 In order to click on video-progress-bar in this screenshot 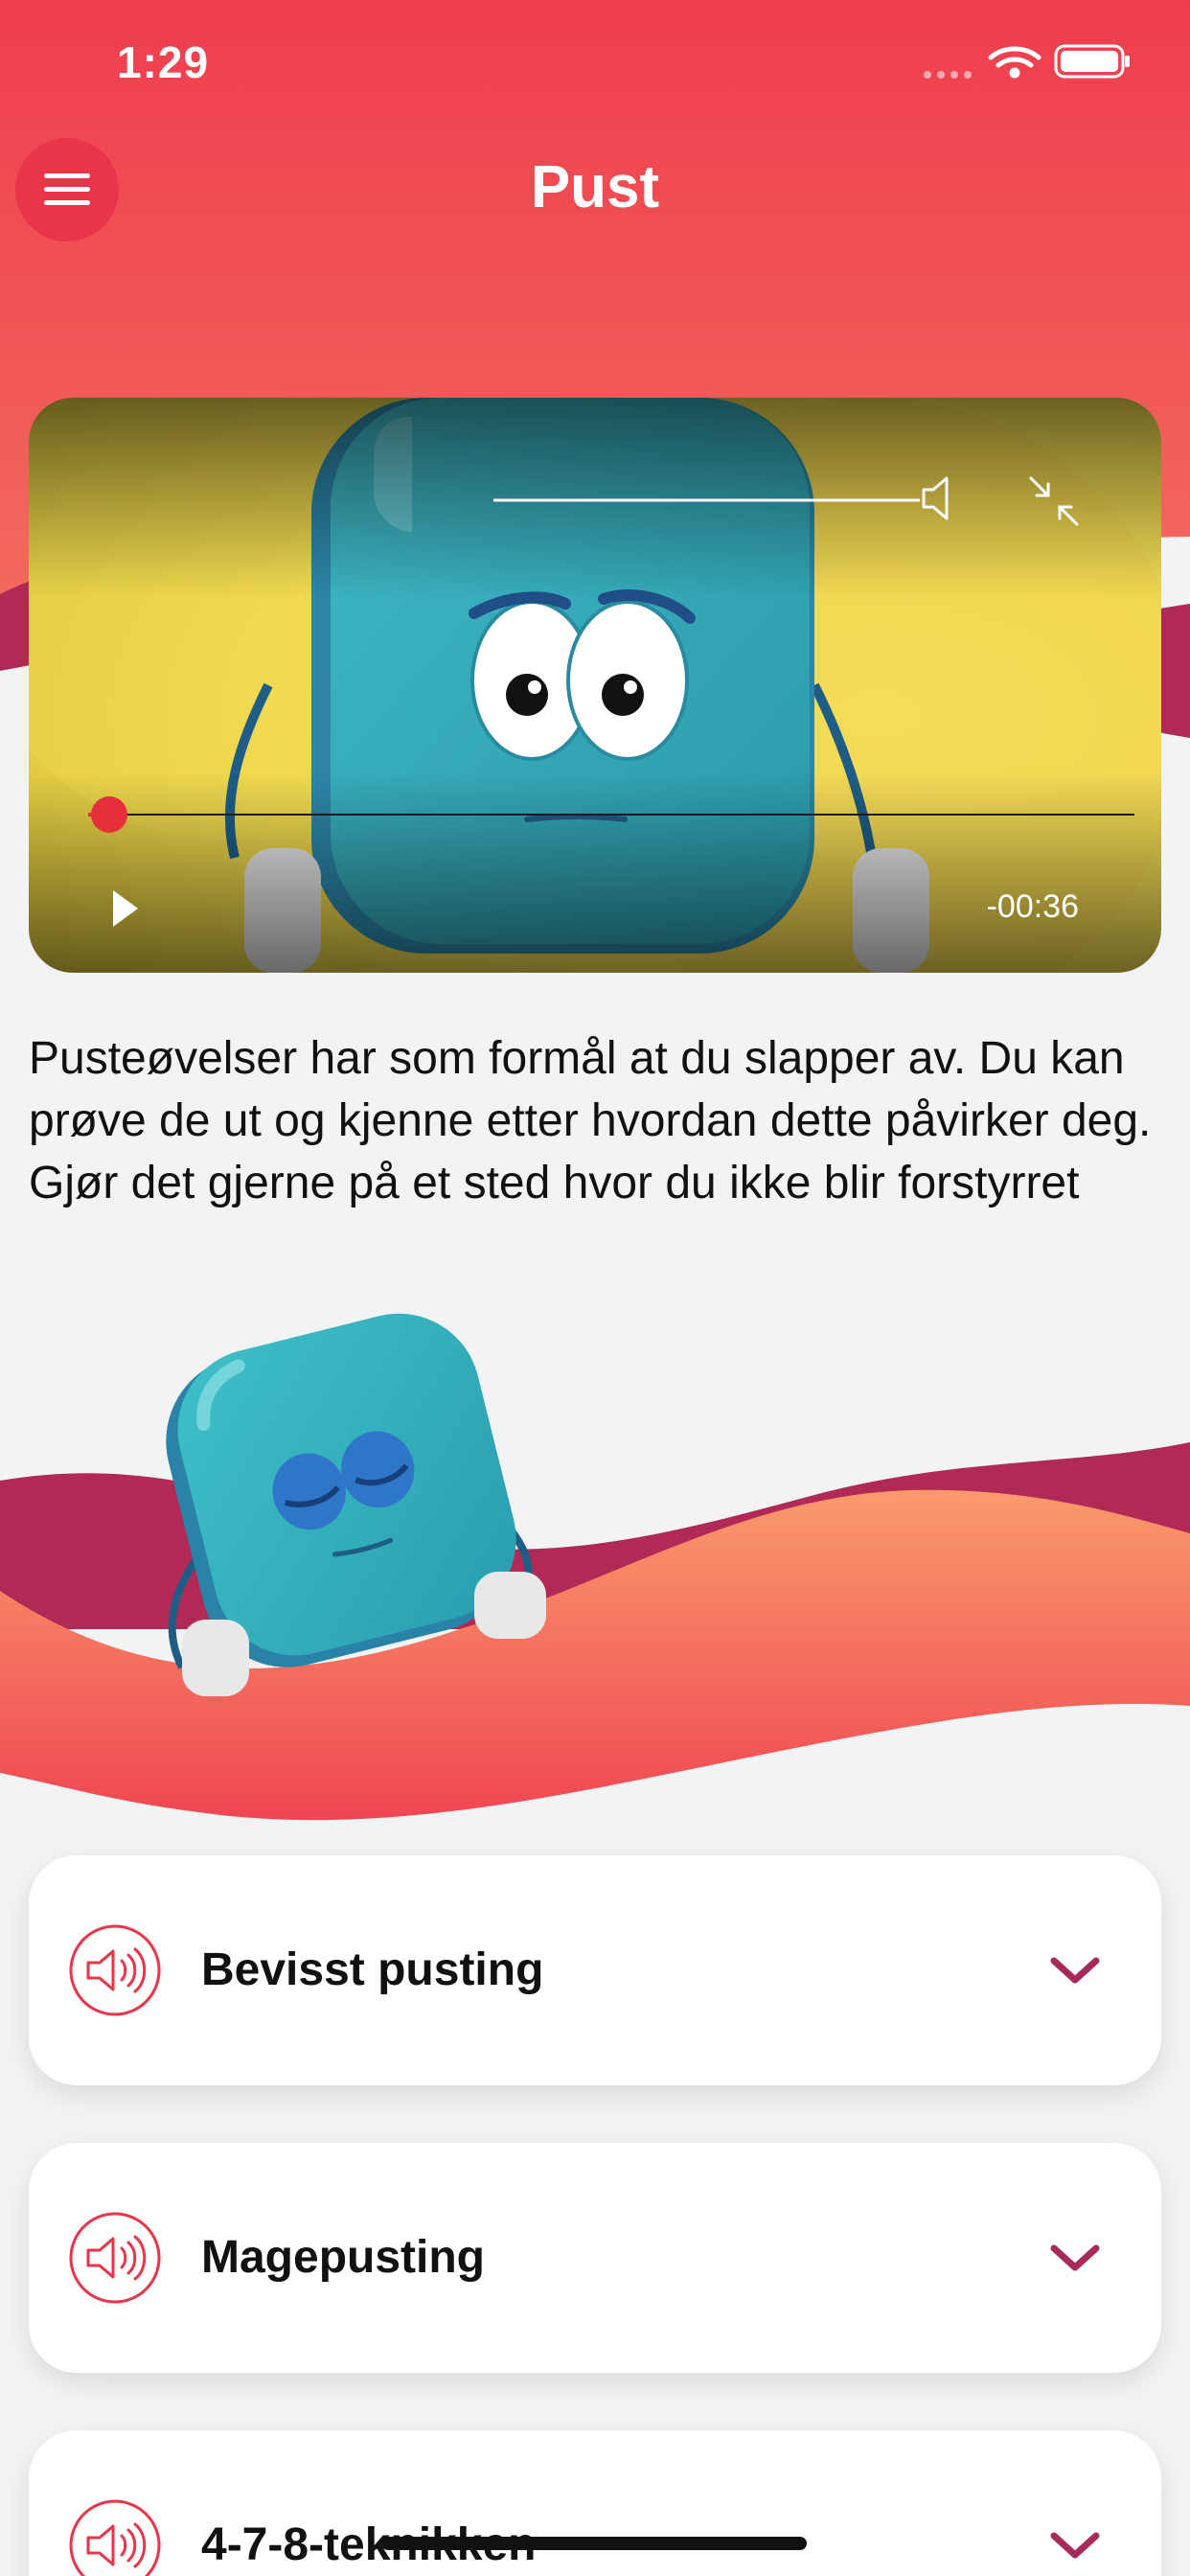, I will do `click(611, 814)`.